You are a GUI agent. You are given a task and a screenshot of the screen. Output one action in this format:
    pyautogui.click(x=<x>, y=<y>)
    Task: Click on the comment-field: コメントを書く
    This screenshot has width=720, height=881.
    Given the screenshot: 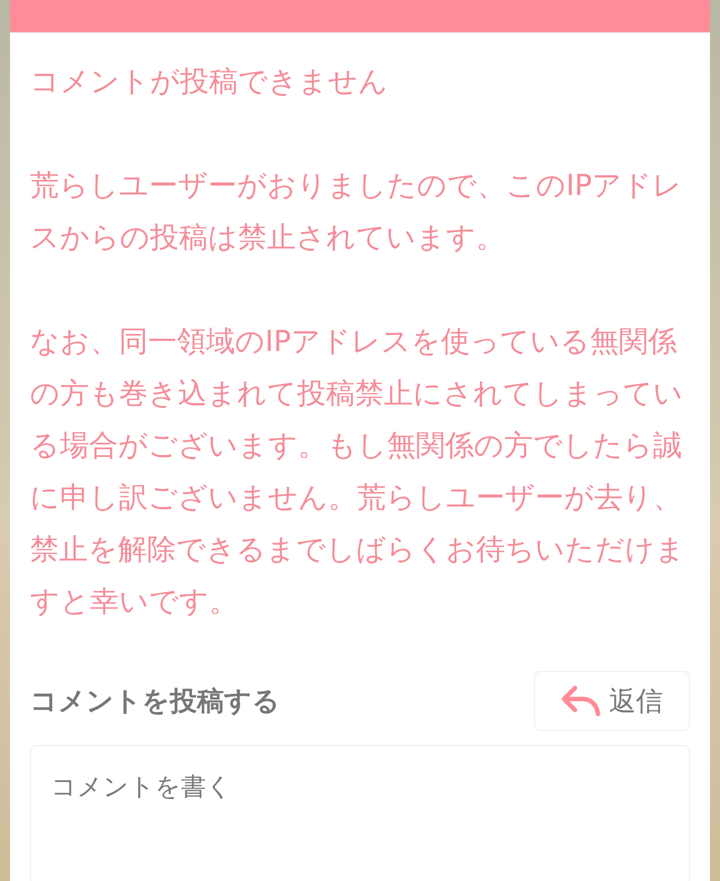 What is the action you would take?
    pyautogui.click(x=360, y=813)
    